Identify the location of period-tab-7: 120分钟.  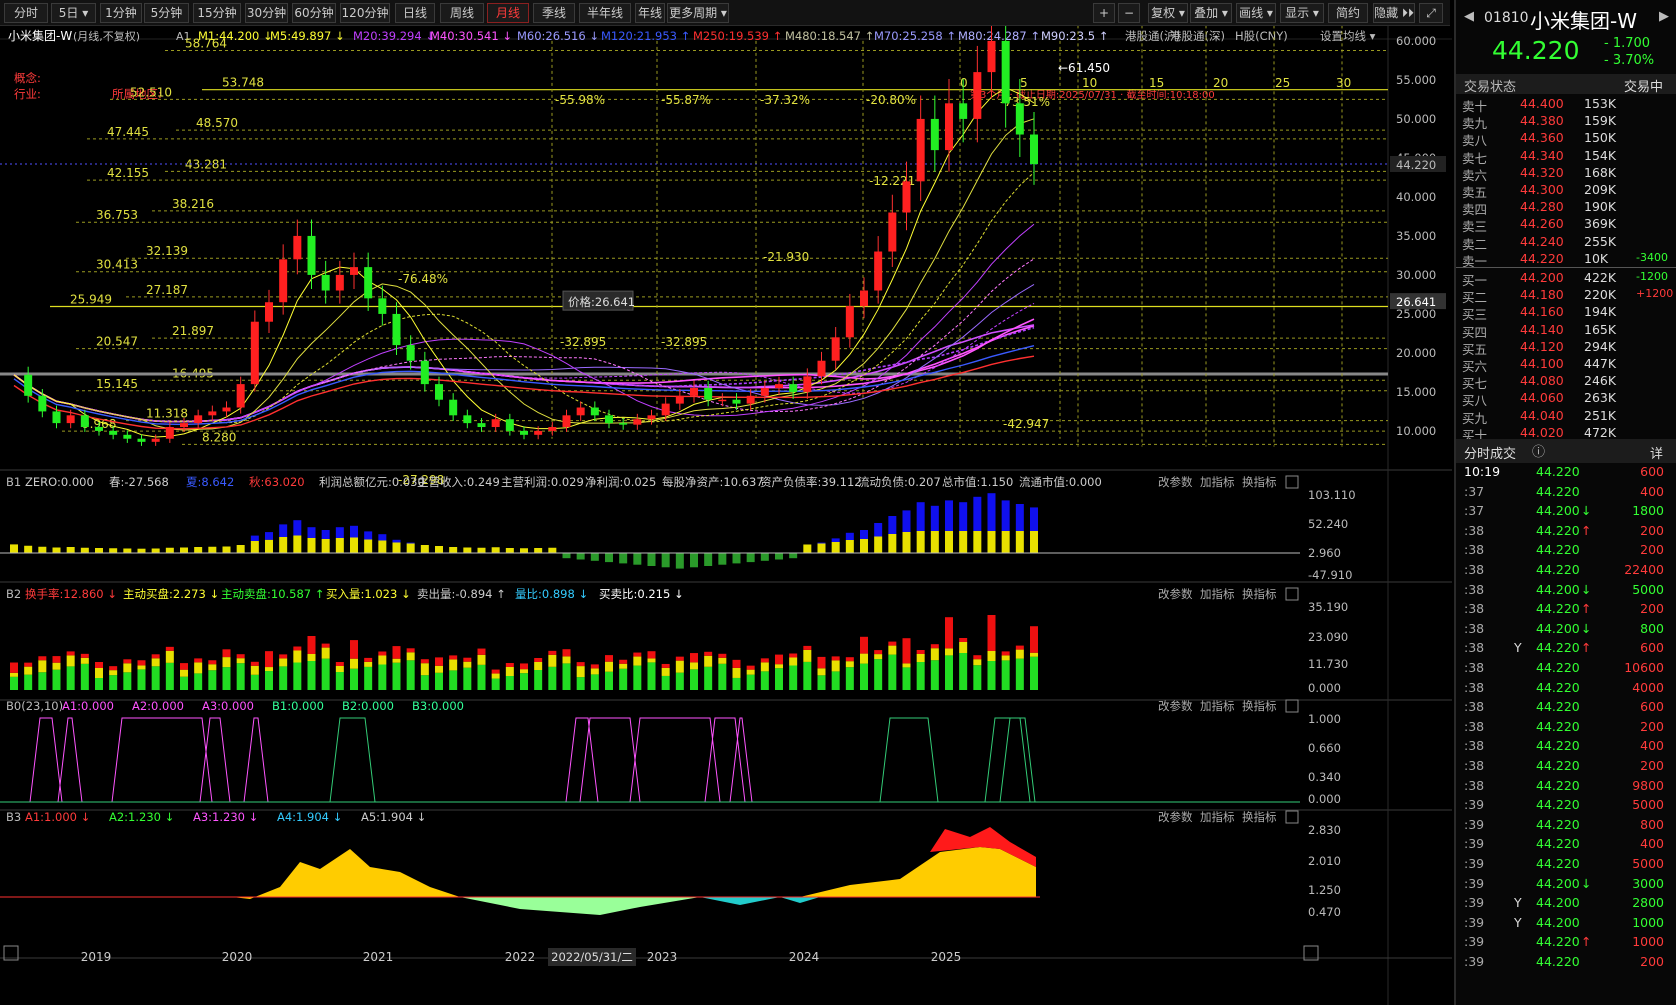
(365, 13).